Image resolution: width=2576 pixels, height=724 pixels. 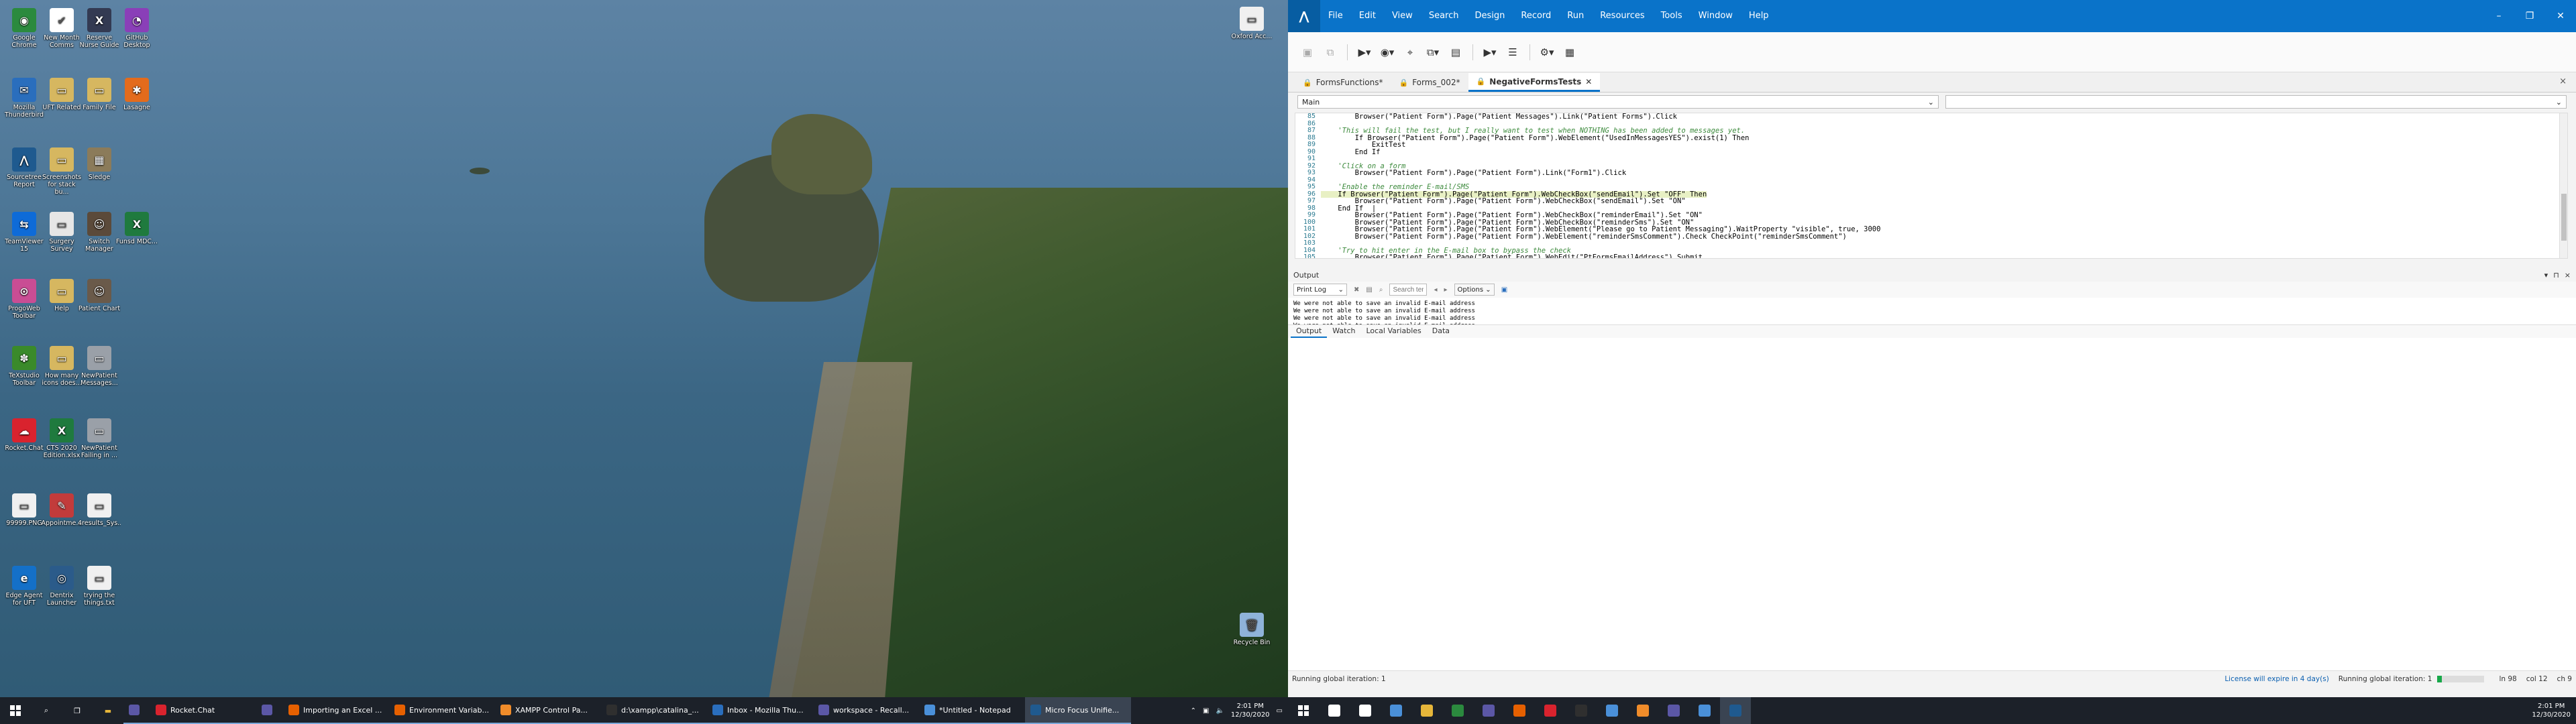 What do you see at coordinates (1570, 52) in the screenshot?
I see `layout-icon: ▦` at bounding box center [1570, 52].